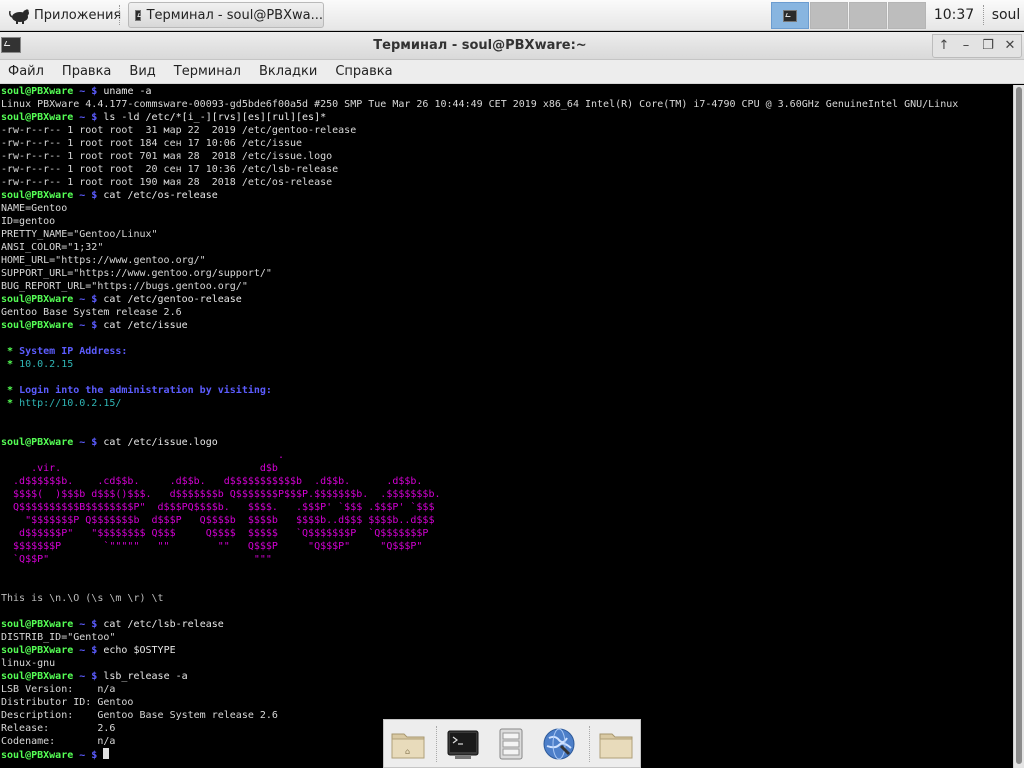  What do you see at coordinates (79, 234) in the screenshot?
I see `output-text: PRETTY_NAME="Gentoo/Linux"` at bounding box center [79, 234].